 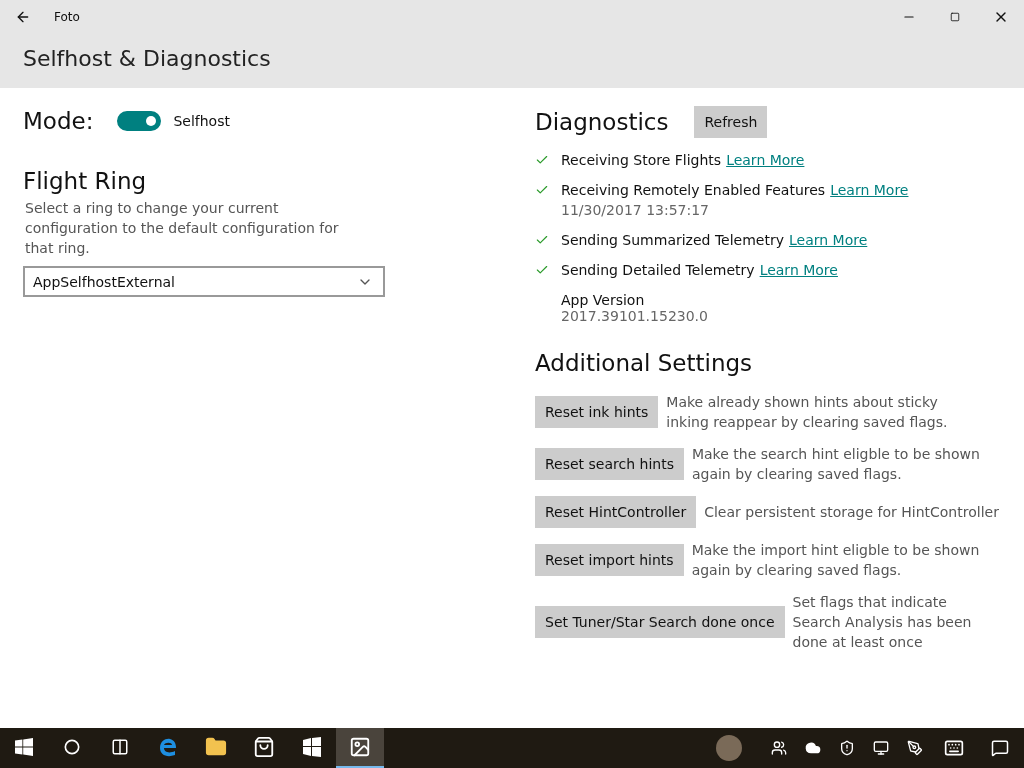 What do you see at coordinates (603, 300) in the screenshot?
I see `app-version-label: App Version` at bounding box center [603, 300].